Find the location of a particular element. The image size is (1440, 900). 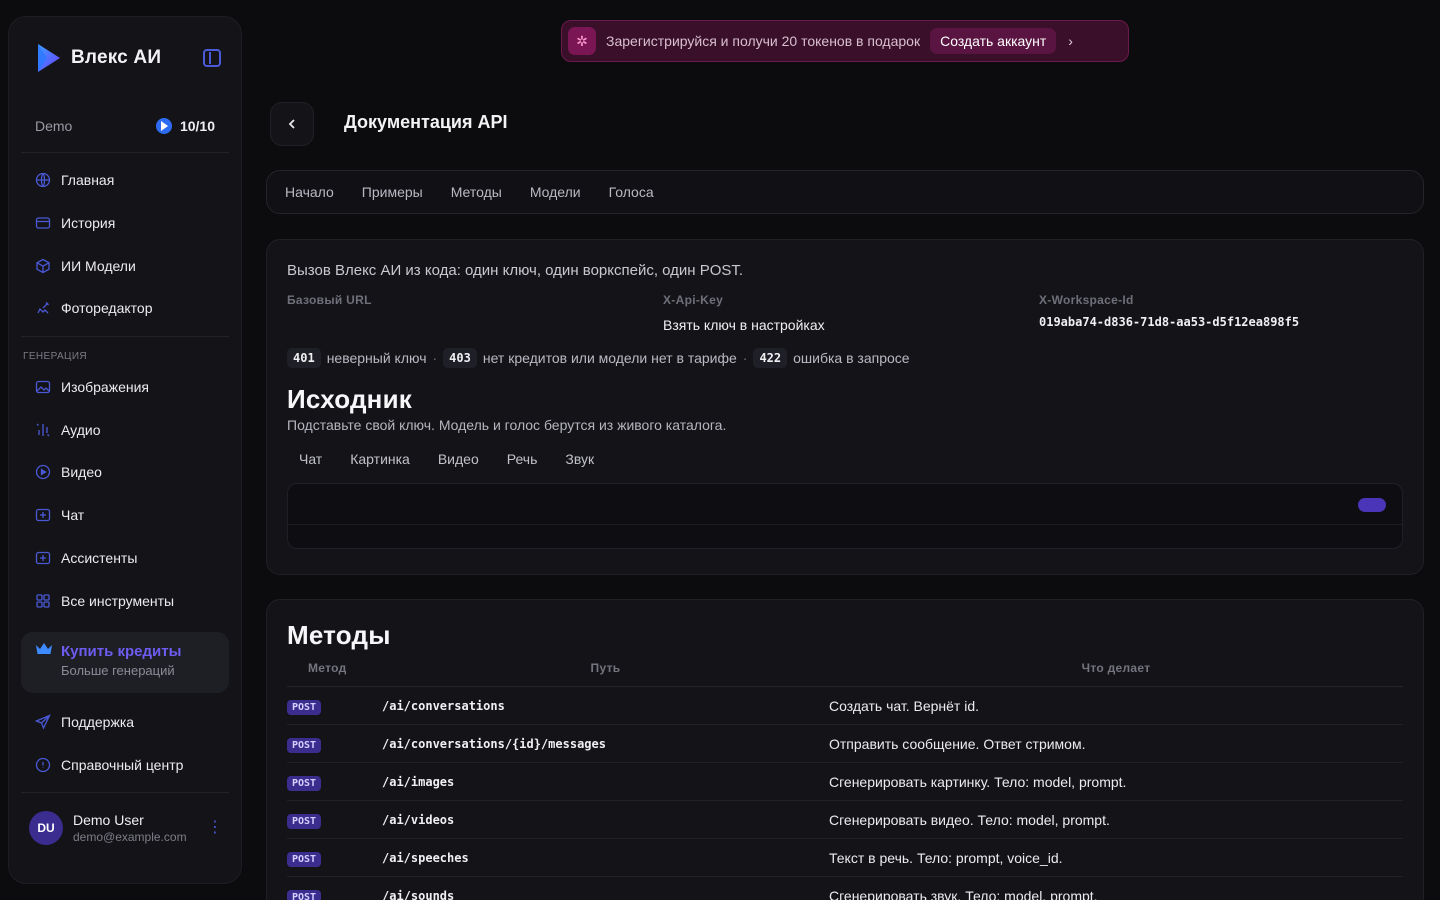

back-button is located at coordinates (292, 124).